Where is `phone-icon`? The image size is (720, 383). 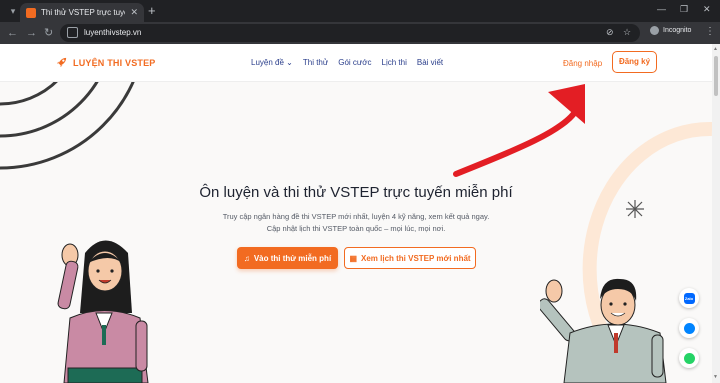 phone-icon is located at coordinates (689, 358).